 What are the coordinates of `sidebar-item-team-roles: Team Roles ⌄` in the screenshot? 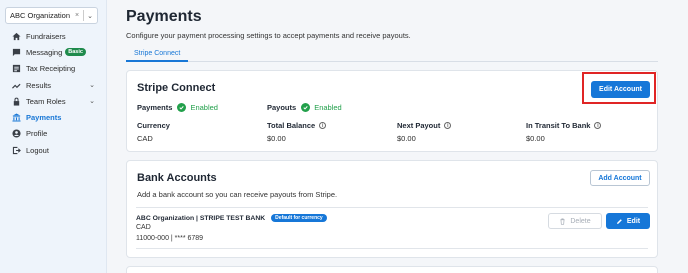 It's located at (53, 101).